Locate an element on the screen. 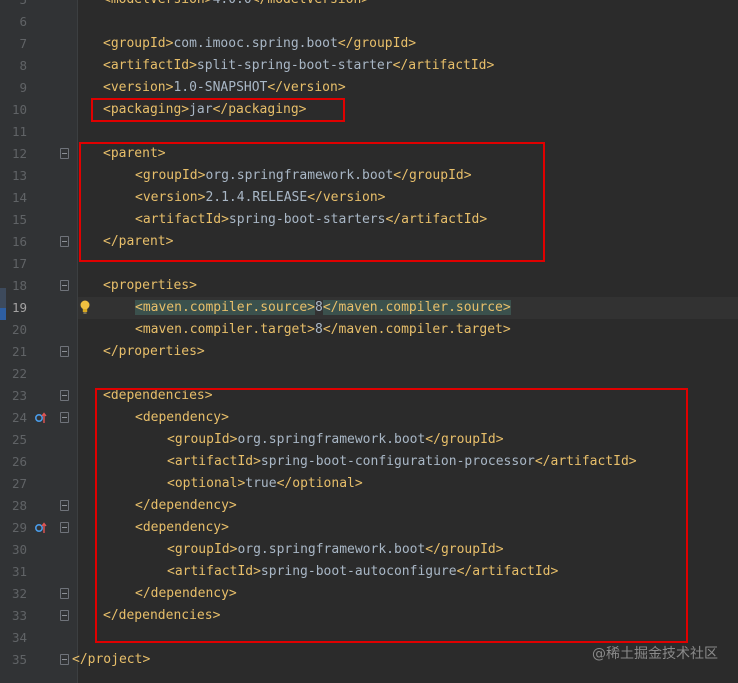  code-line: 28 </dependency> is located at coordinates (369, 506).